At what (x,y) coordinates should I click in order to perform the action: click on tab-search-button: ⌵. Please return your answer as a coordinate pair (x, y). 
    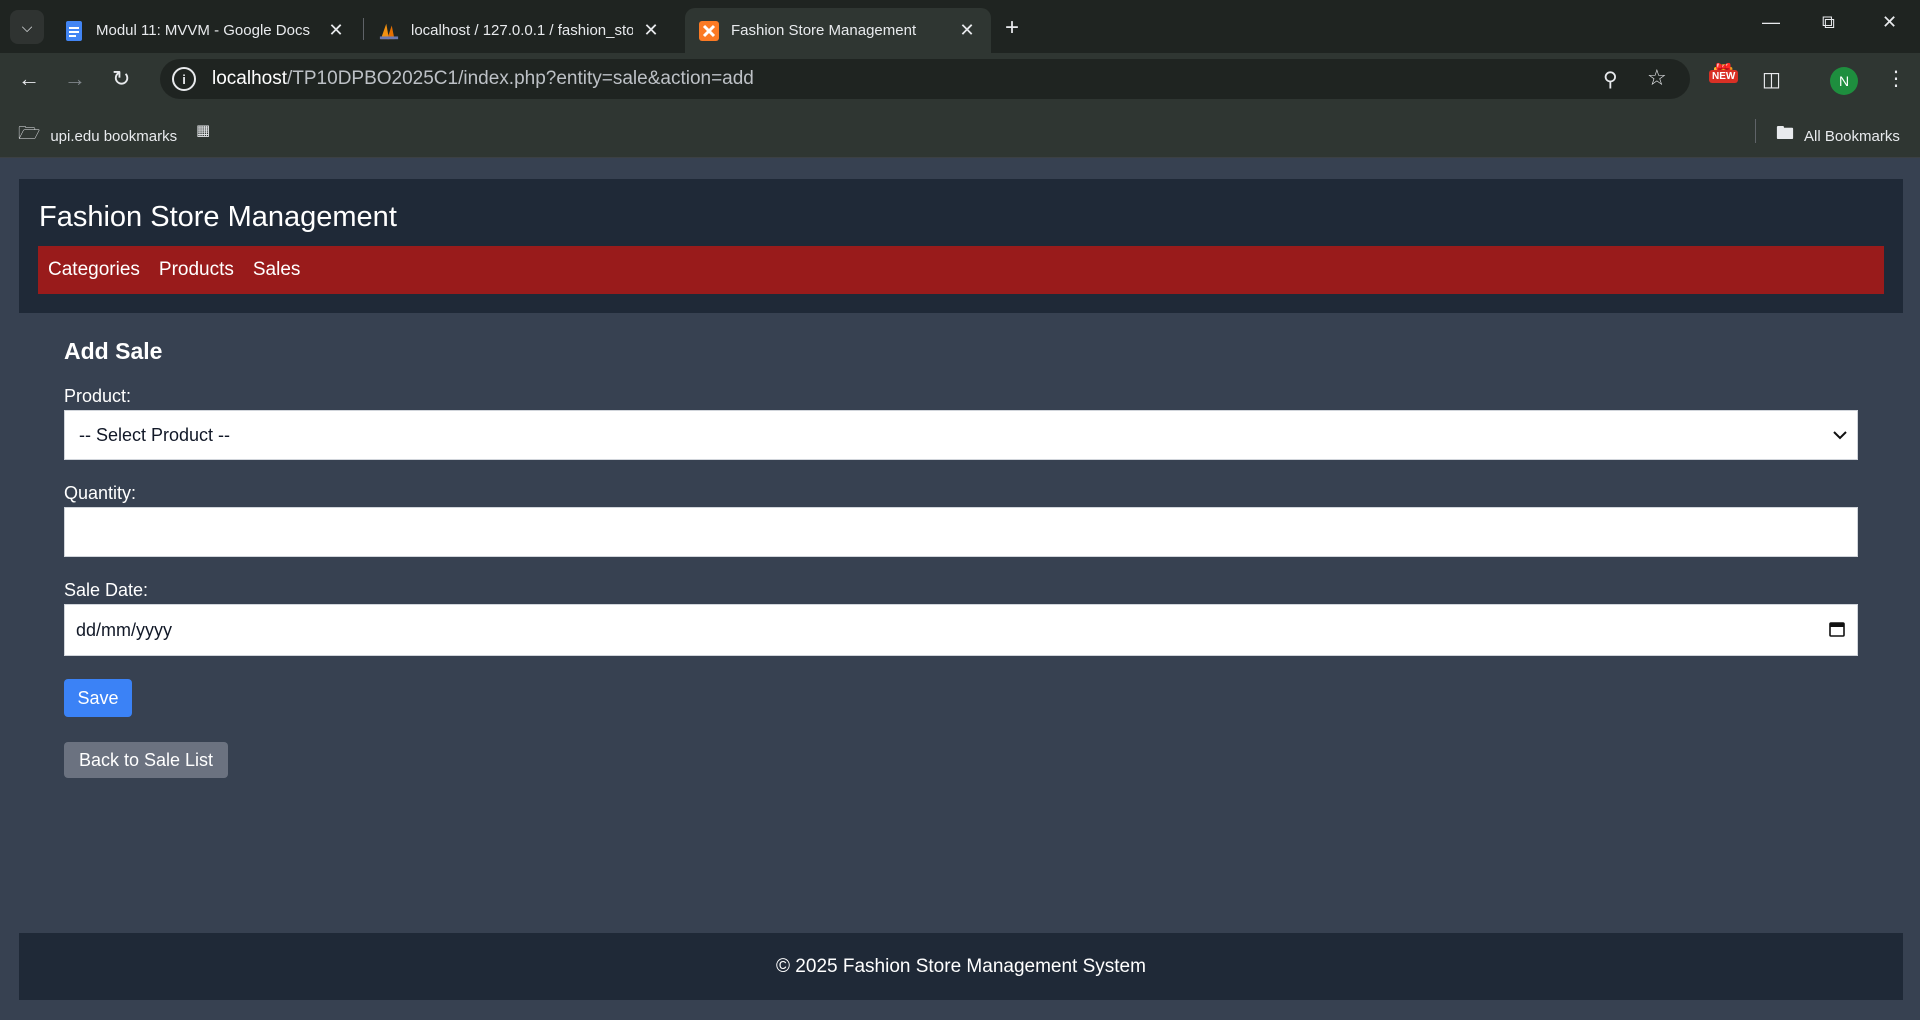
    Looking at the image, I should click on (27, 27).